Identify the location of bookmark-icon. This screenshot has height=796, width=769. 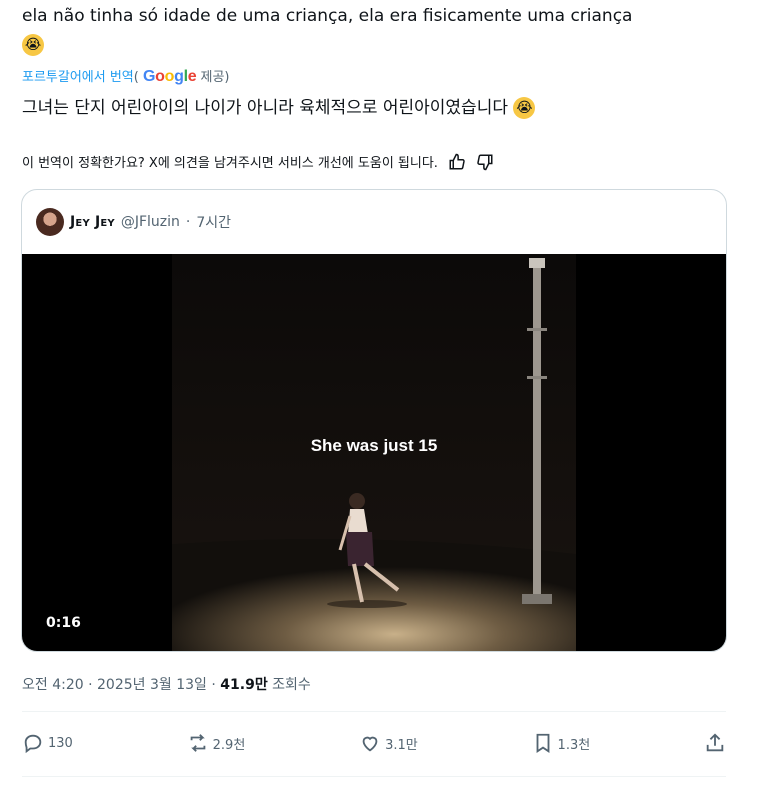
(542, 743).